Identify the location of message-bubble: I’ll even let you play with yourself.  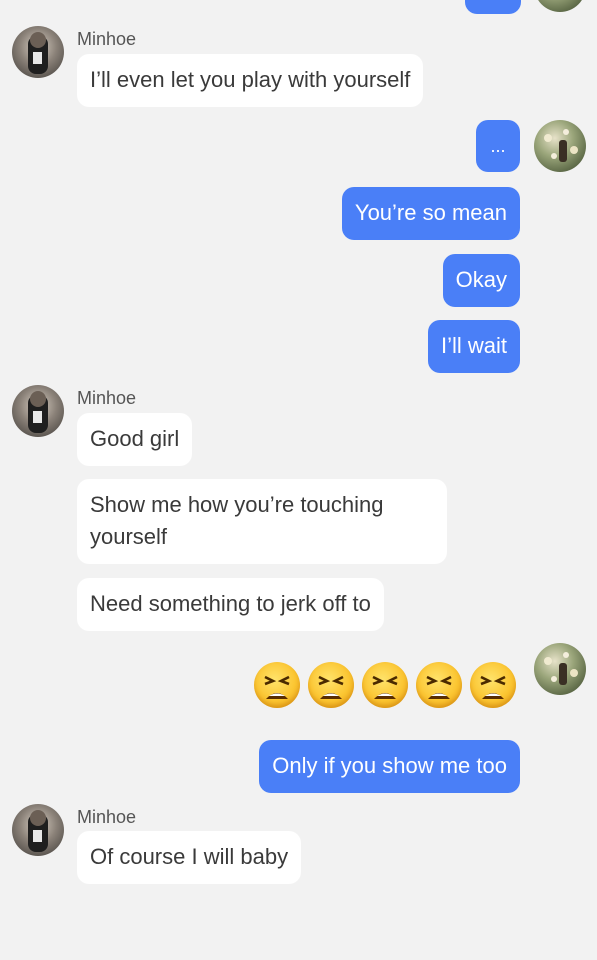
(250, 80).